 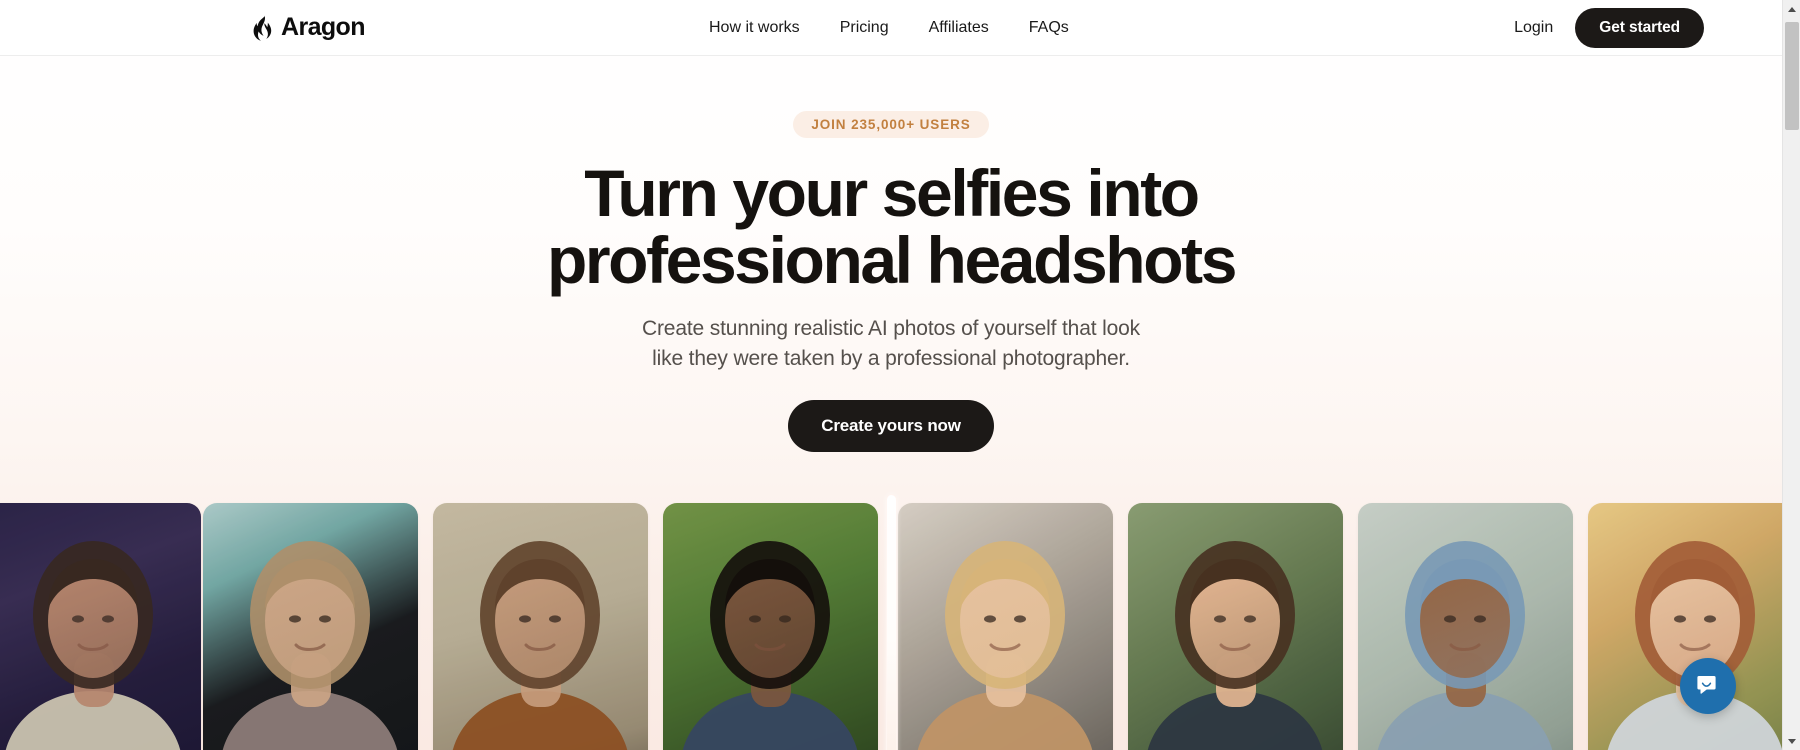 I want to click on hero-cta-wrapper: Create yours now, so click(x=891, y=425).